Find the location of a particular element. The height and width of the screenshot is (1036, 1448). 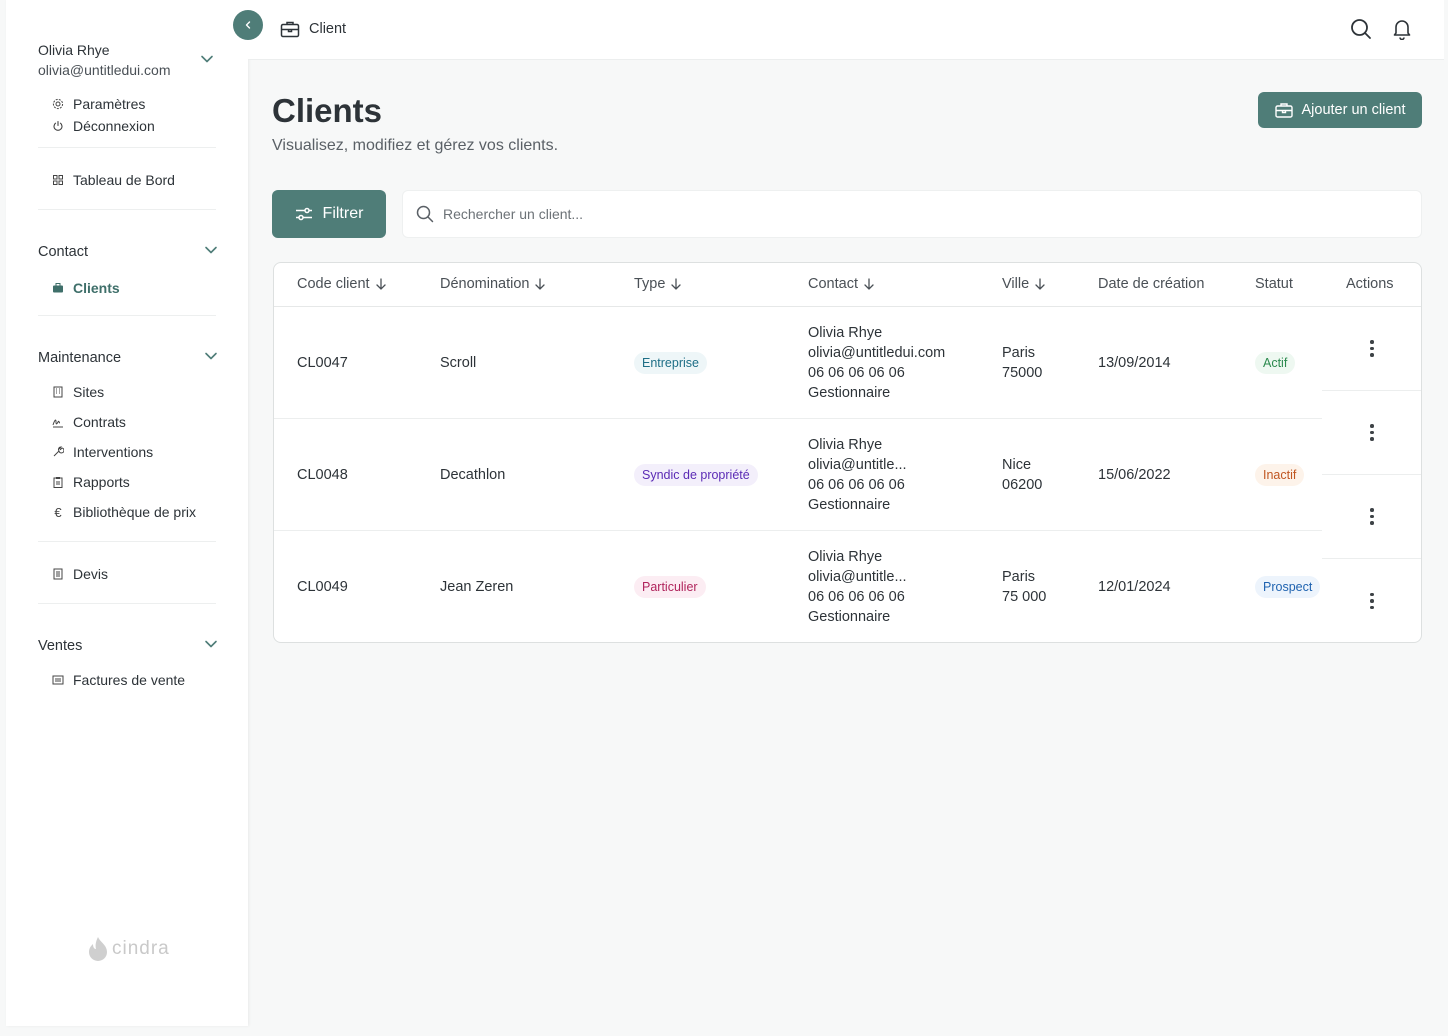

logo: cindra is located at coordinates (128, 949).